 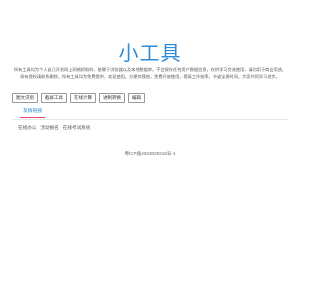 What do you see at coordinates (150, 154) in the screenshot?
I see `footer-icp: 粤ICP备2023029218号-1` at bounding box center [150, 154].